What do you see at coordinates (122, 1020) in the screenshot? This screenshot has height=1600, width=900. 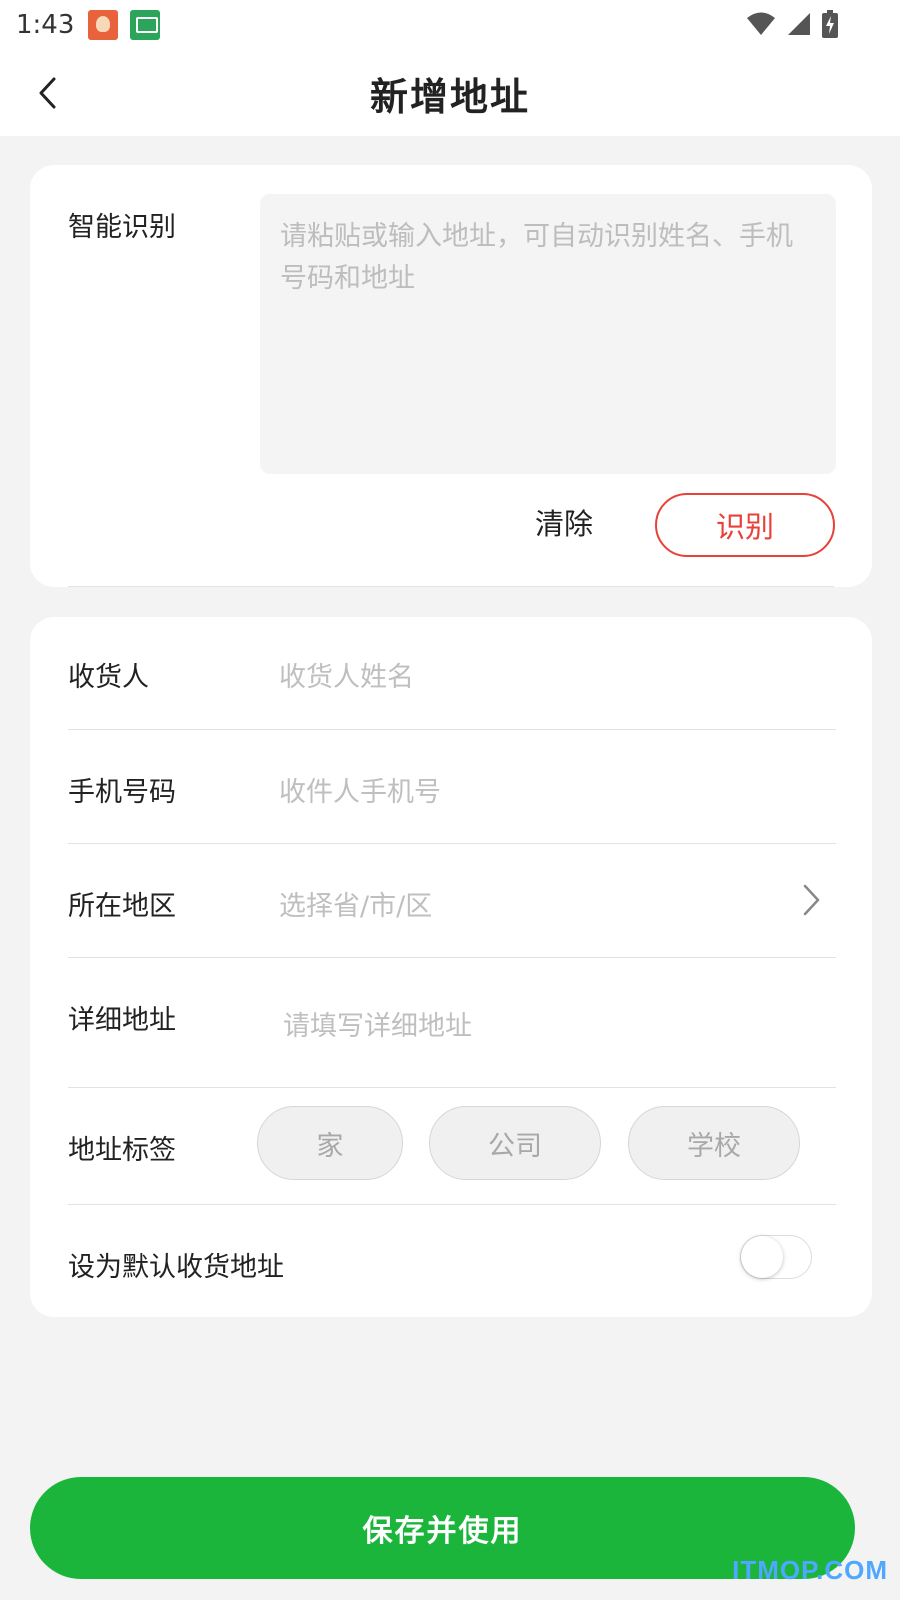 I see `detail-address-label: 详细地址` at bounding box center [122, 1020].